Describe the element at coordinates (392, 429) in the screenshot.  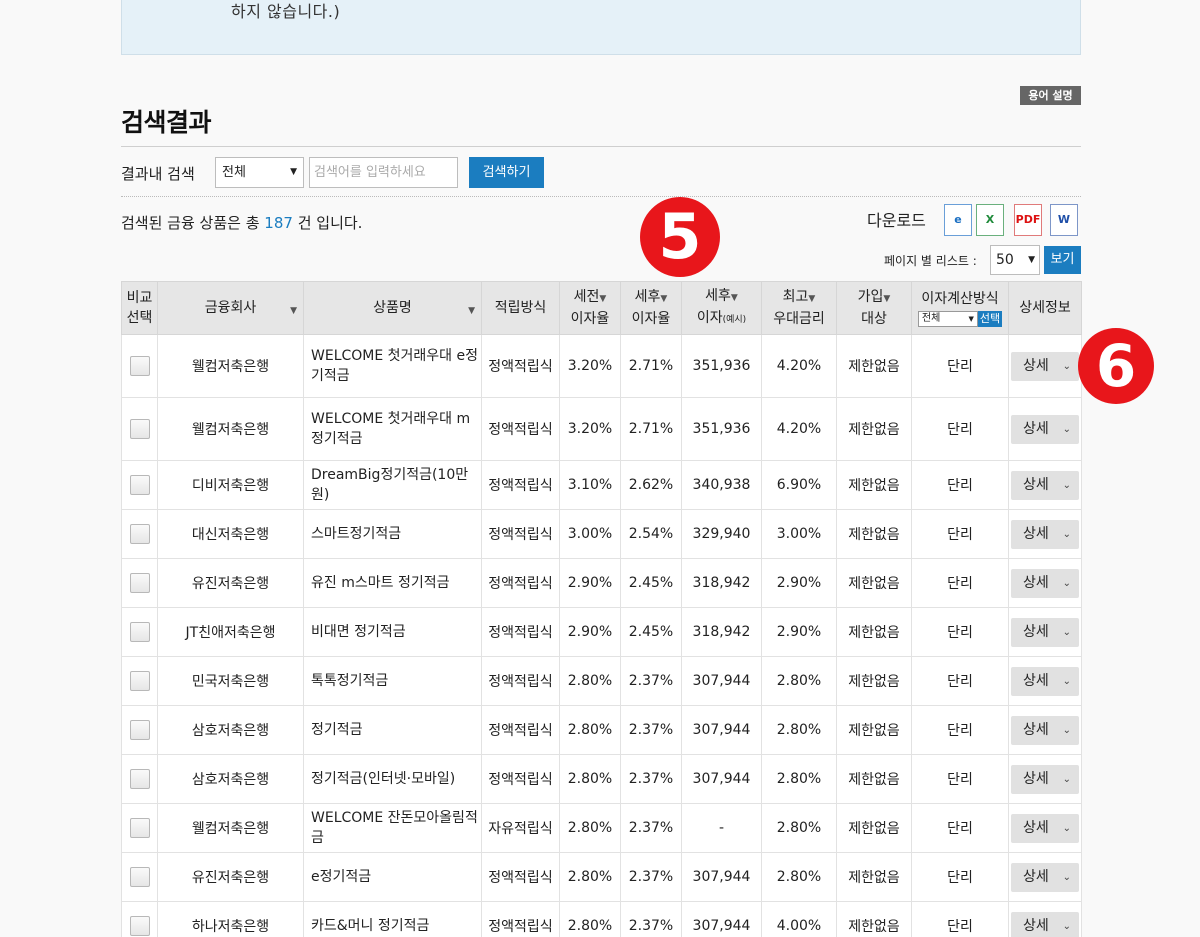
I see `product-cell: WELCOME 첫거래우대 m정기적금` at that location.